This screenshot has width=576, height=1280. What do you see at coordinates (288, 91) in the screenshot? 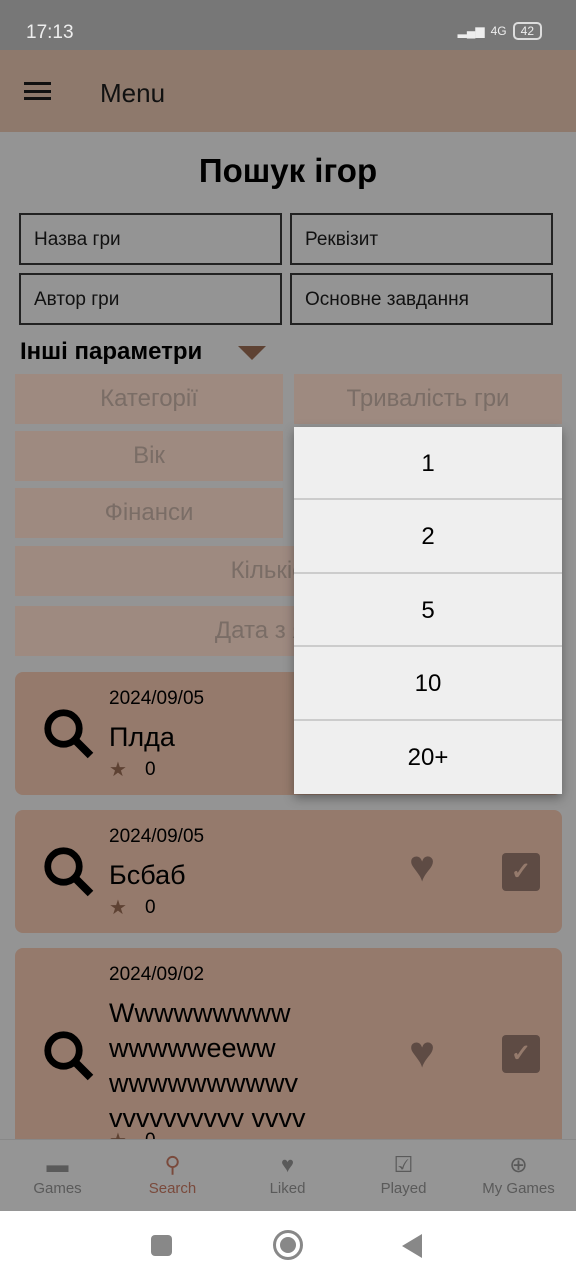
I see `app-bar: Menu` at bounding box center [288, 91].